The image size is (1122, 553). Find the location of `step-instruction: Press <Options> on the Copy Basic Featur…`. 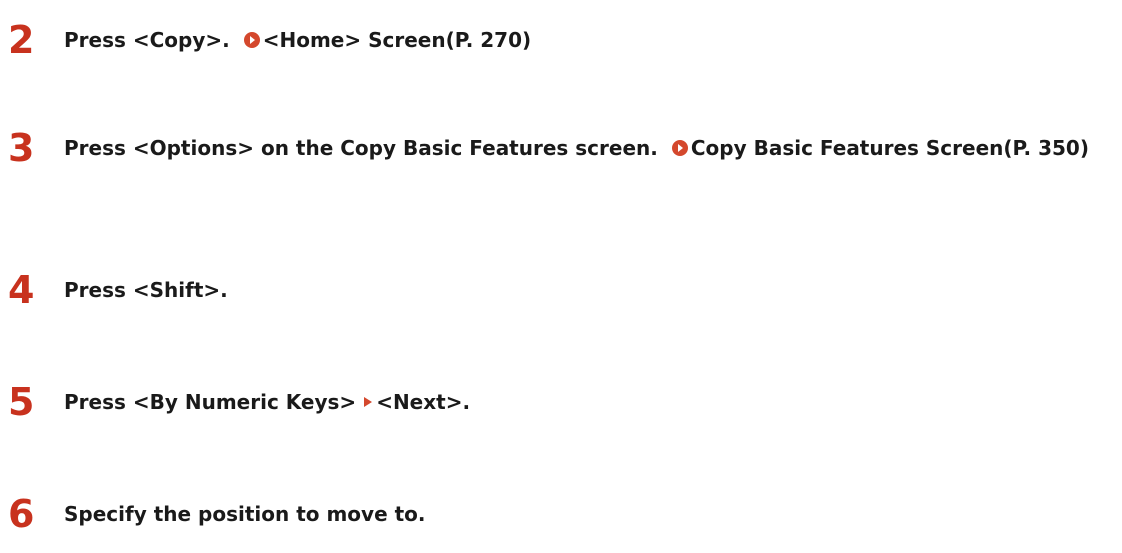

step-instruction: Press <Options> on the Copy Basic Featur… is located at coordinates (361, 148).